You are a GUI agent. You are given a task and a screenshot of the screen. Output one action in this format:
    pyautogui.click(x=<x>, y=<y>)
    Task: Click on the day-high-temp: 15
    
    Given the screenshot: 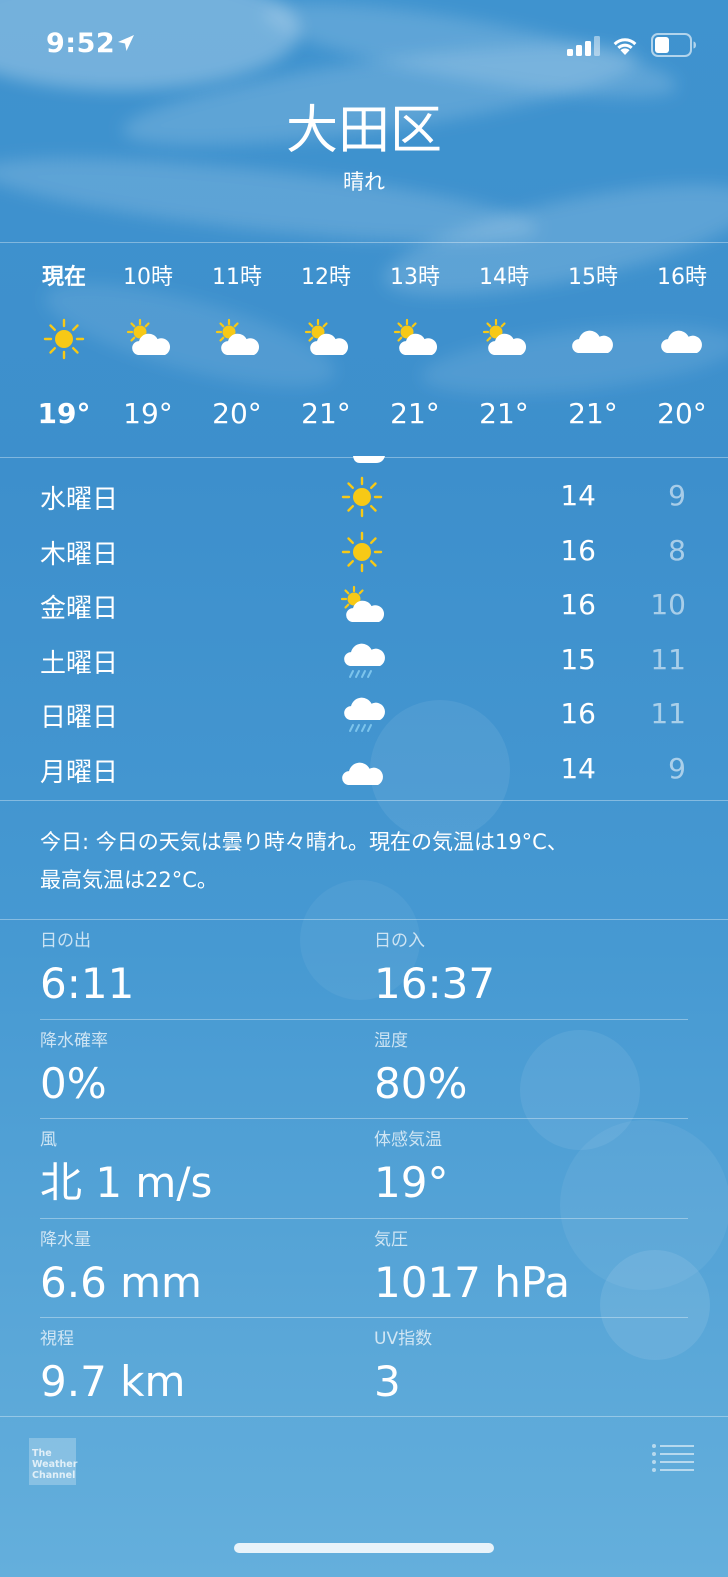 What is the action you would take?
    pyautogui.click(x=578, y=659)
    